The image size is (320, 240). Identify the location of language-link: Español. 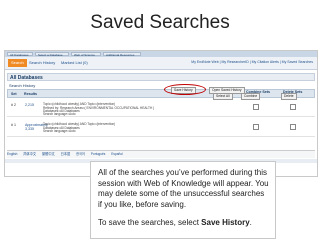
(117, 154).